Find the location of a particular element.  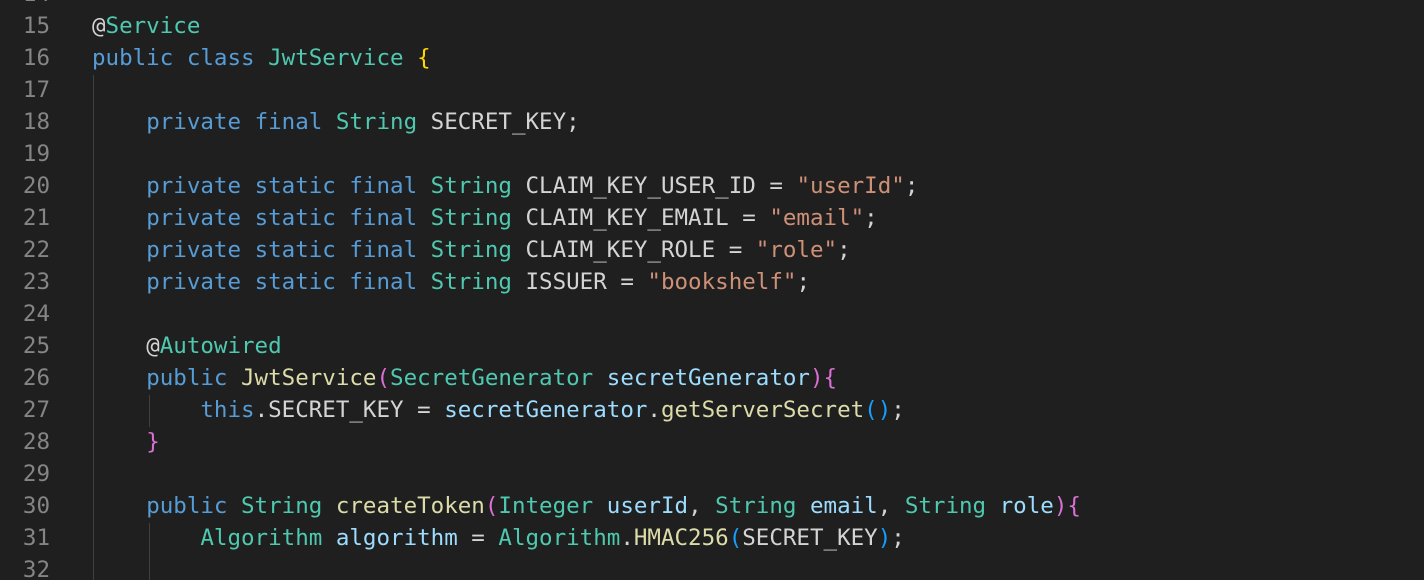

code-token: SecretGenerator is located at coordinates (492, 378).